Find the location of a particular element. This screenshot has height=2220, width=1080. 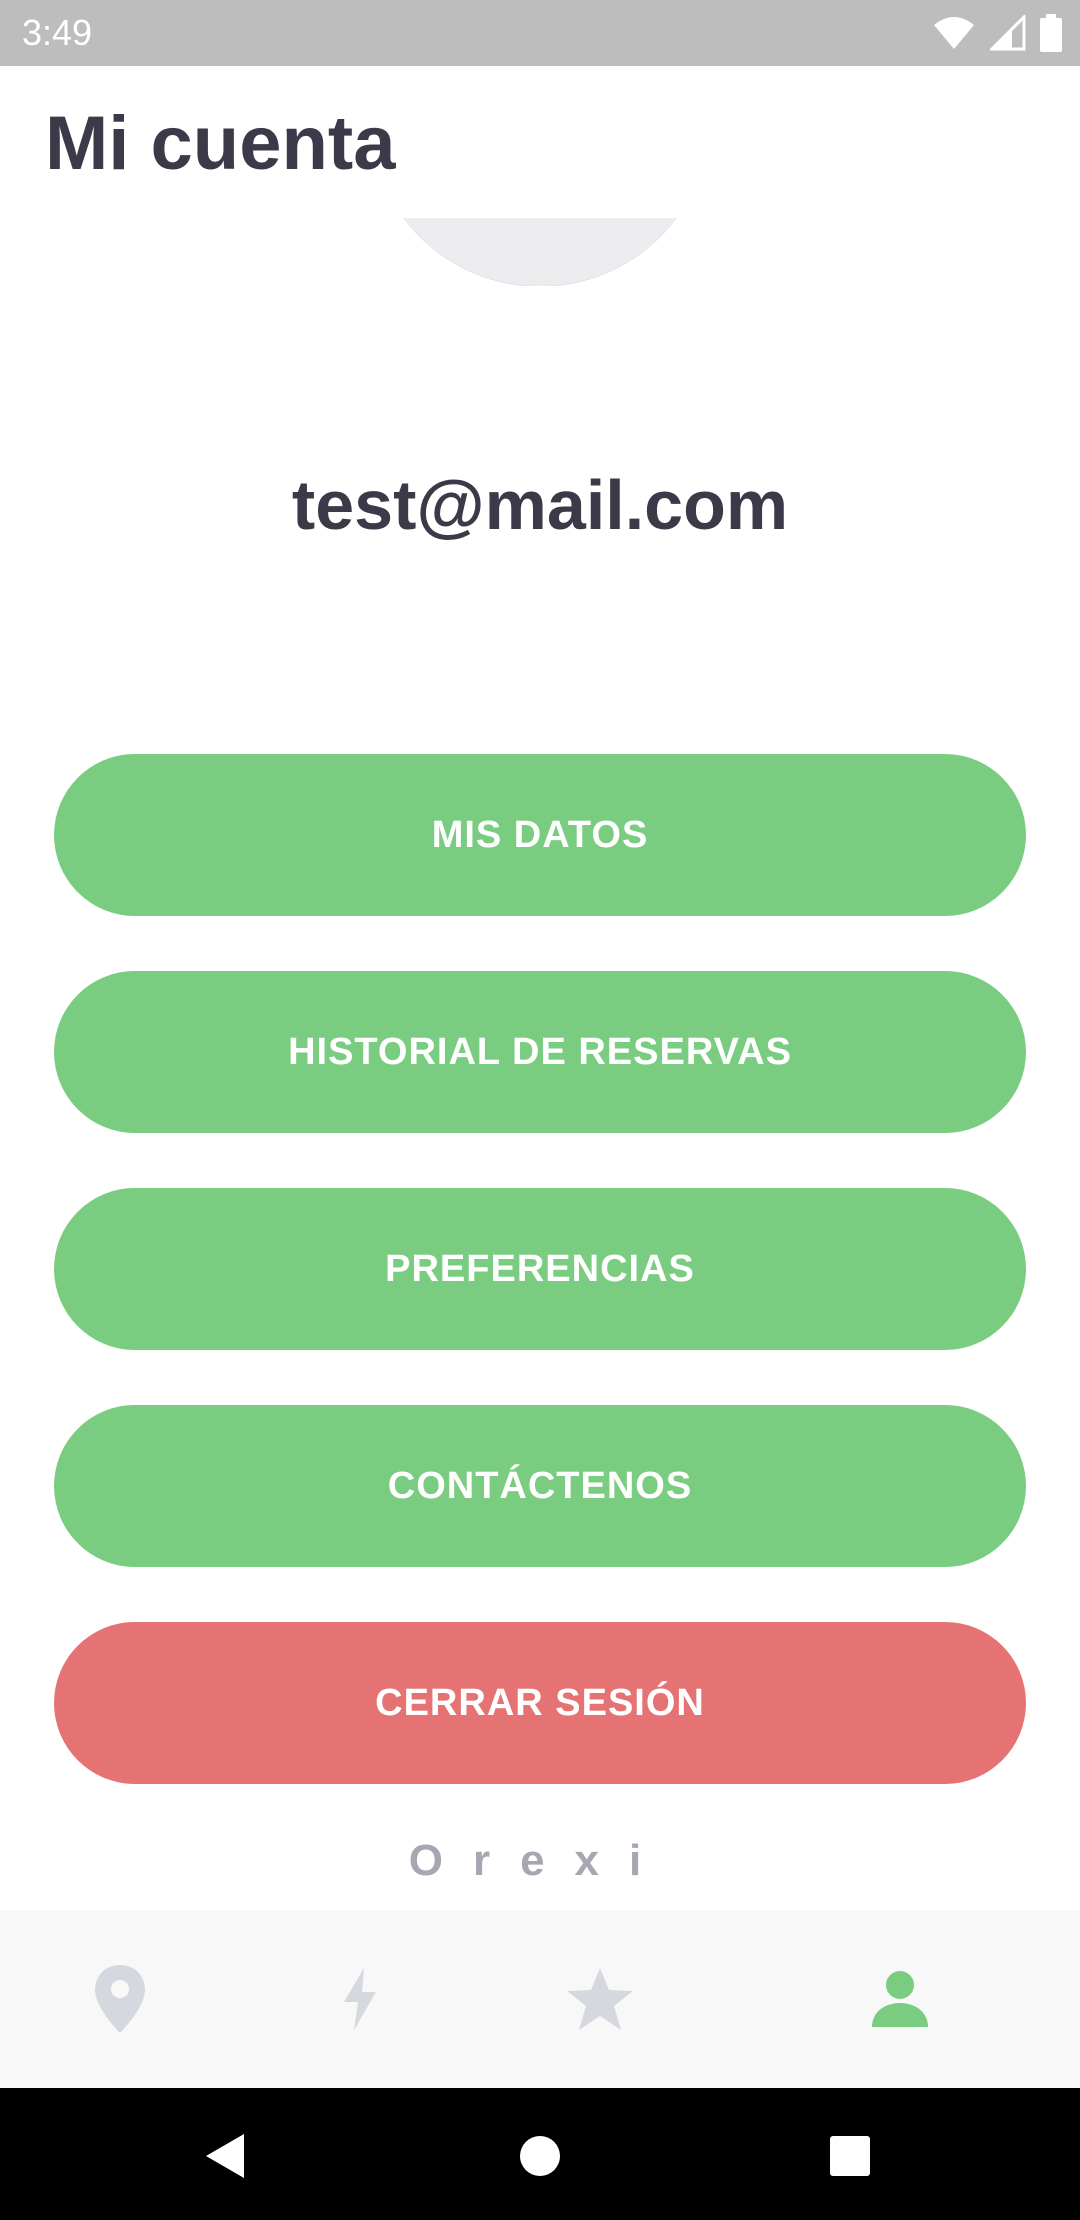

nav-item-bolt is located at coordinates (360, 2001).